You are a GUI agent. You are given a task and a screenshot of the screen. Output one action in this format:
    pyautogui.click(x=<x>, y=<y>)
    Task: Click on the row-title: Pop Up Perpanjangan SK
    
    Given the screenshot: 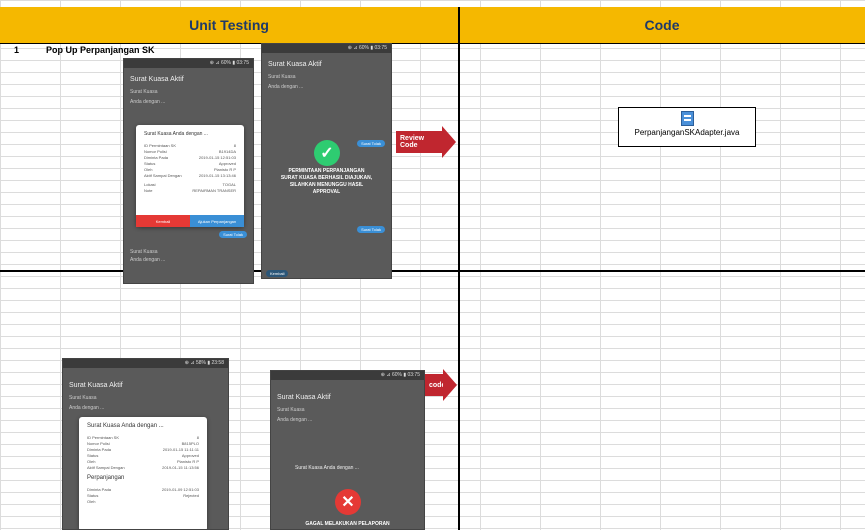 What is the action you would take?
    pyautogui.click(x=100, y=50)
    